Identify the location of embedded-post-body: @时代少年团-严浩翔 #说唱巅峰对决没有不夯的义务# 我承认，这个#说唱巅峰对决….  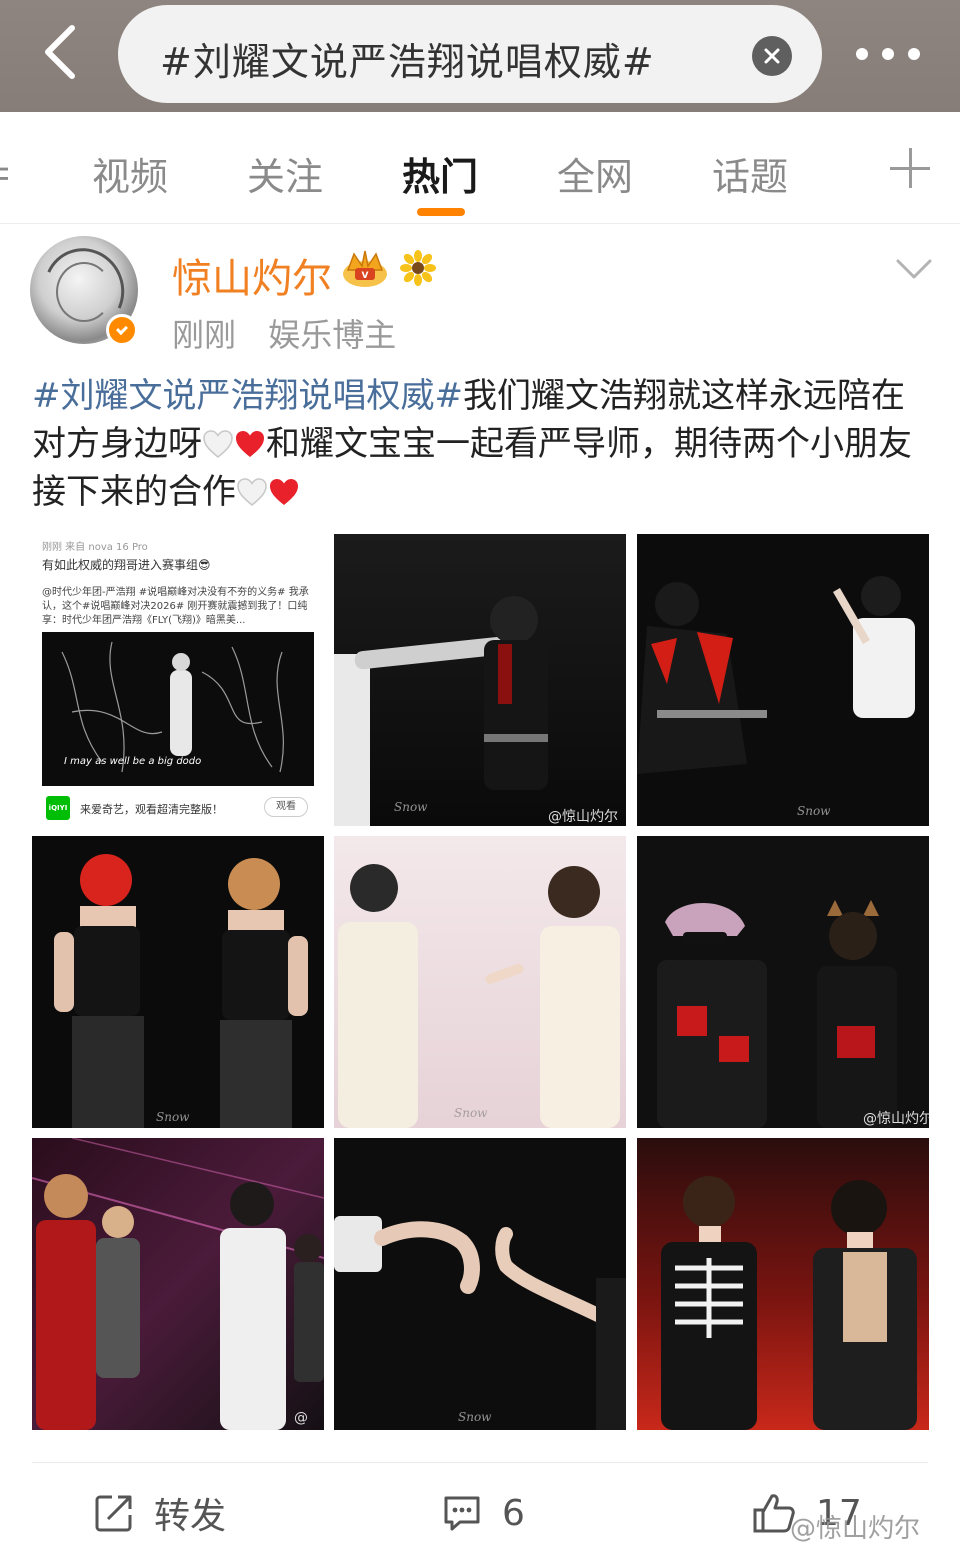
(175, 606).